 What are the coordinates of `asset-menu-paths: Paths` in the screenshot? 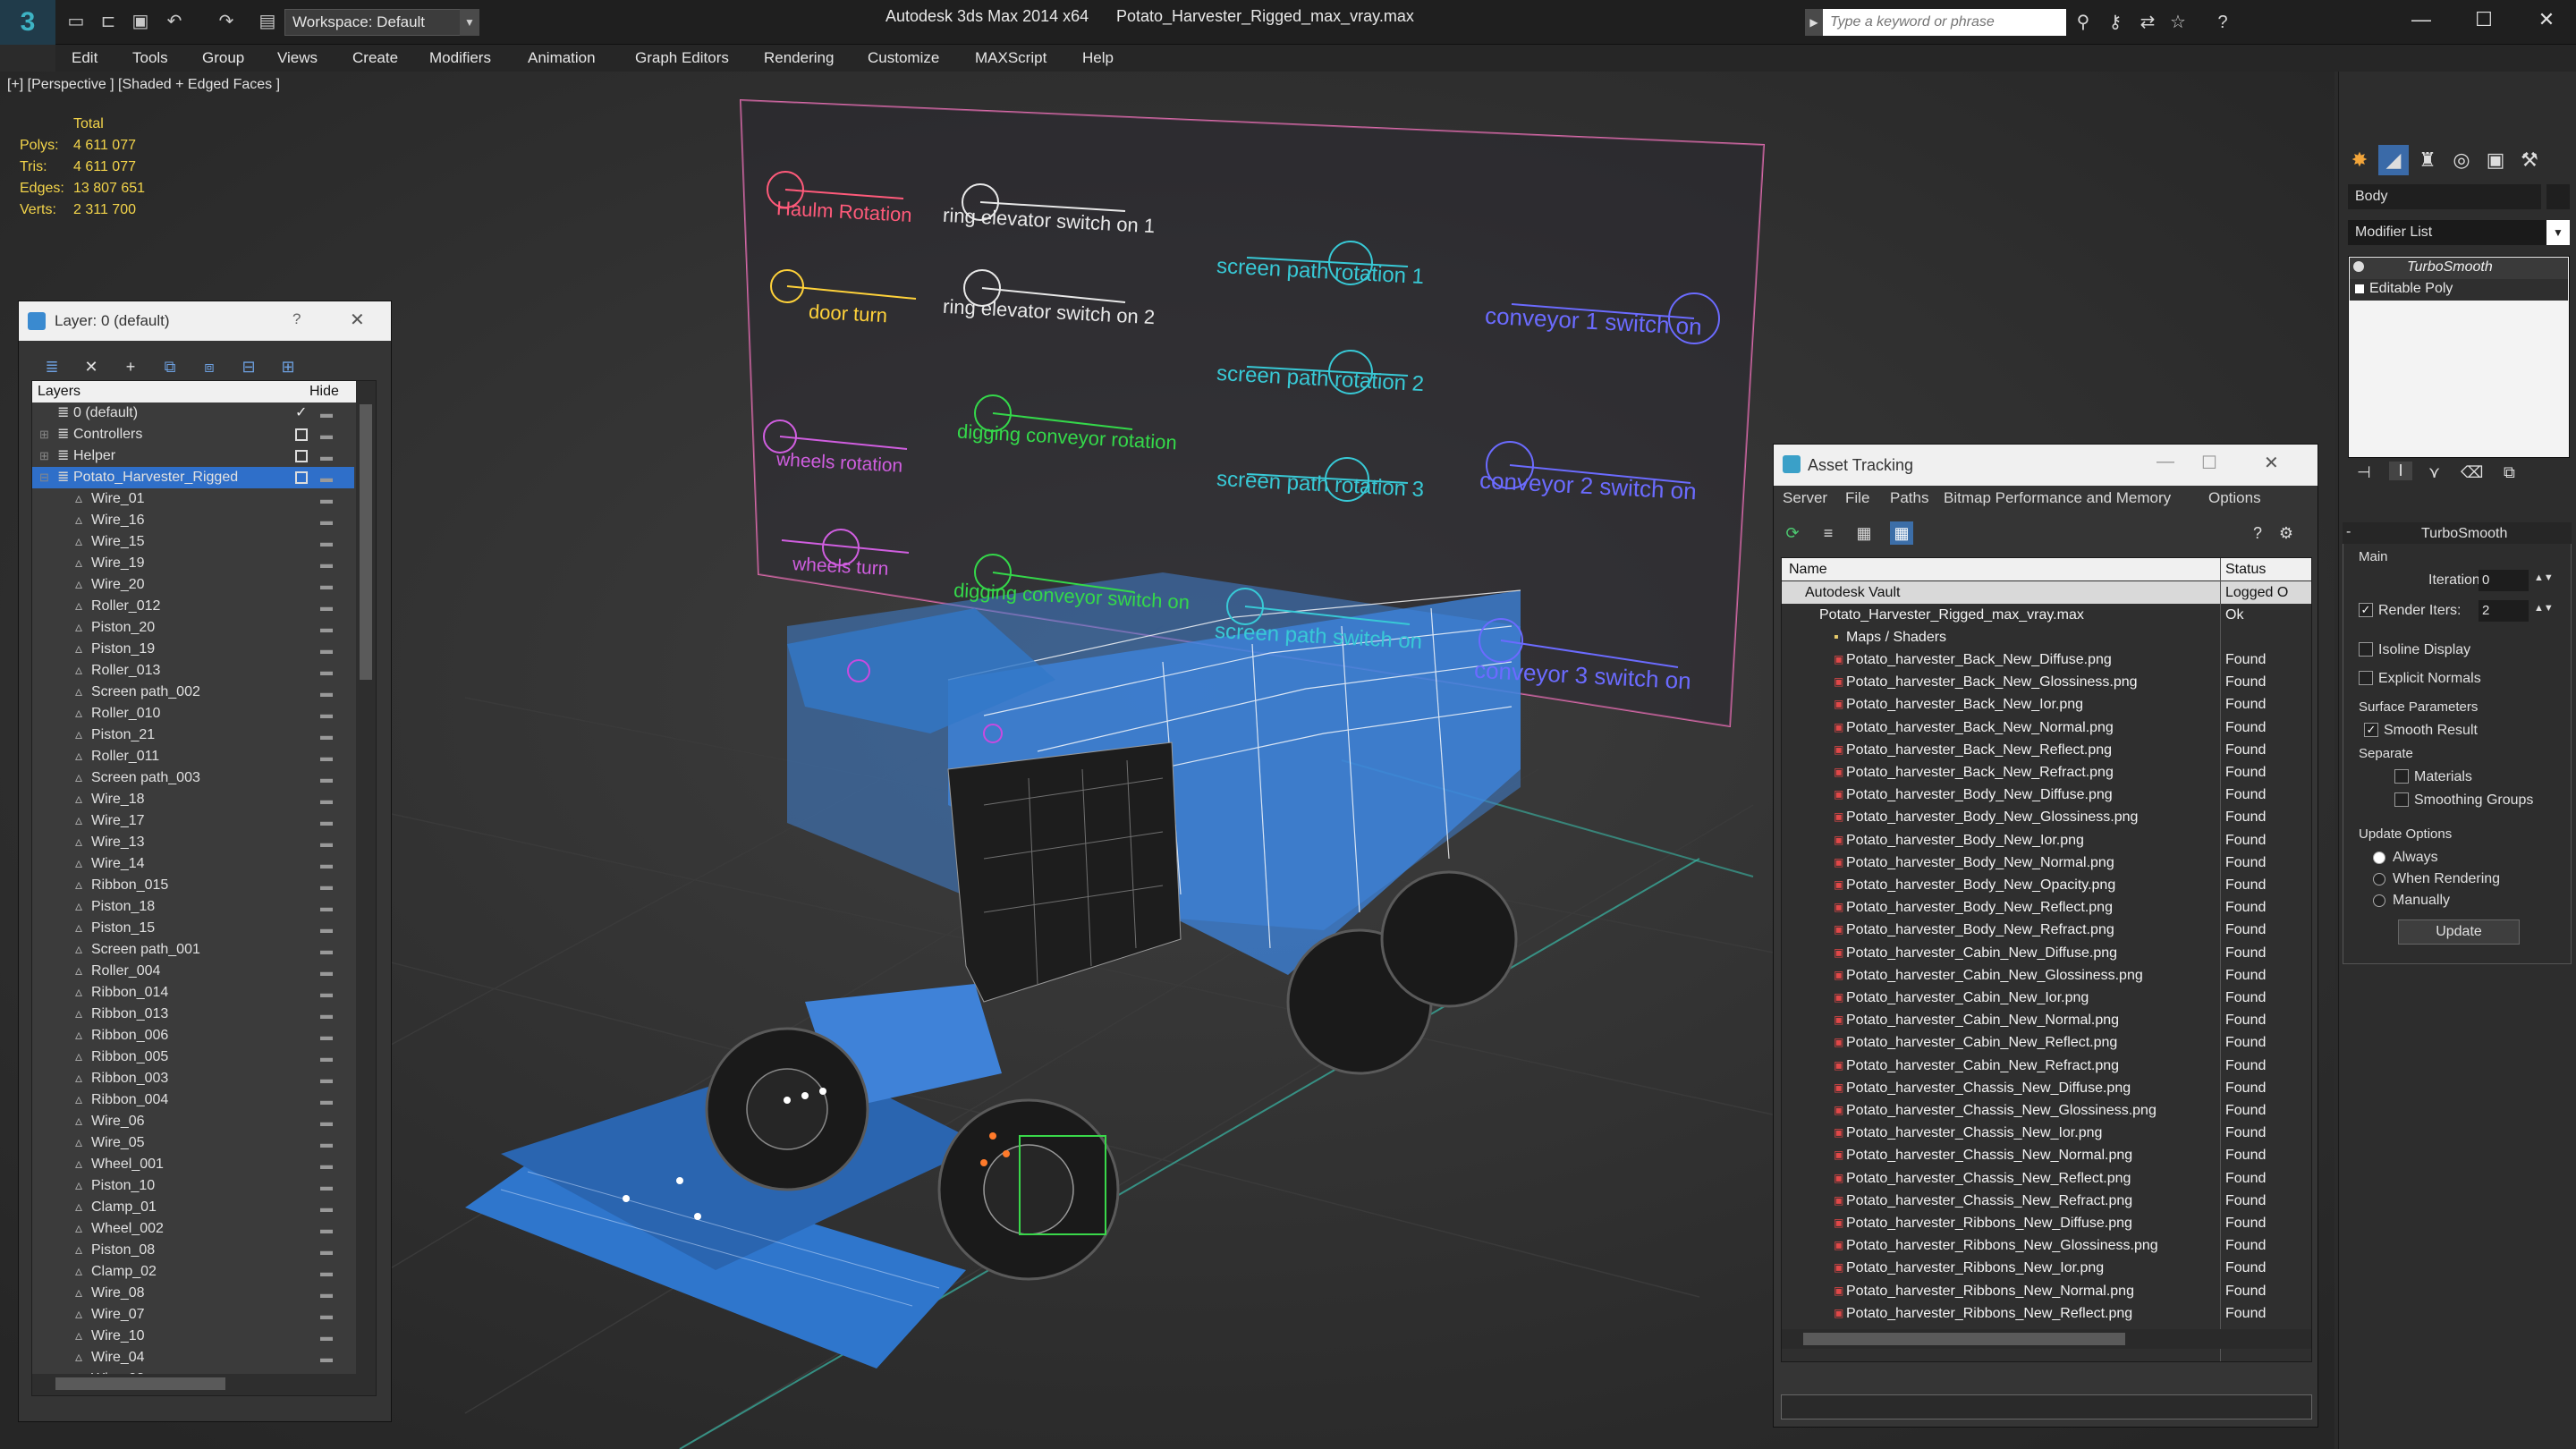 It's located at (1909, 498).